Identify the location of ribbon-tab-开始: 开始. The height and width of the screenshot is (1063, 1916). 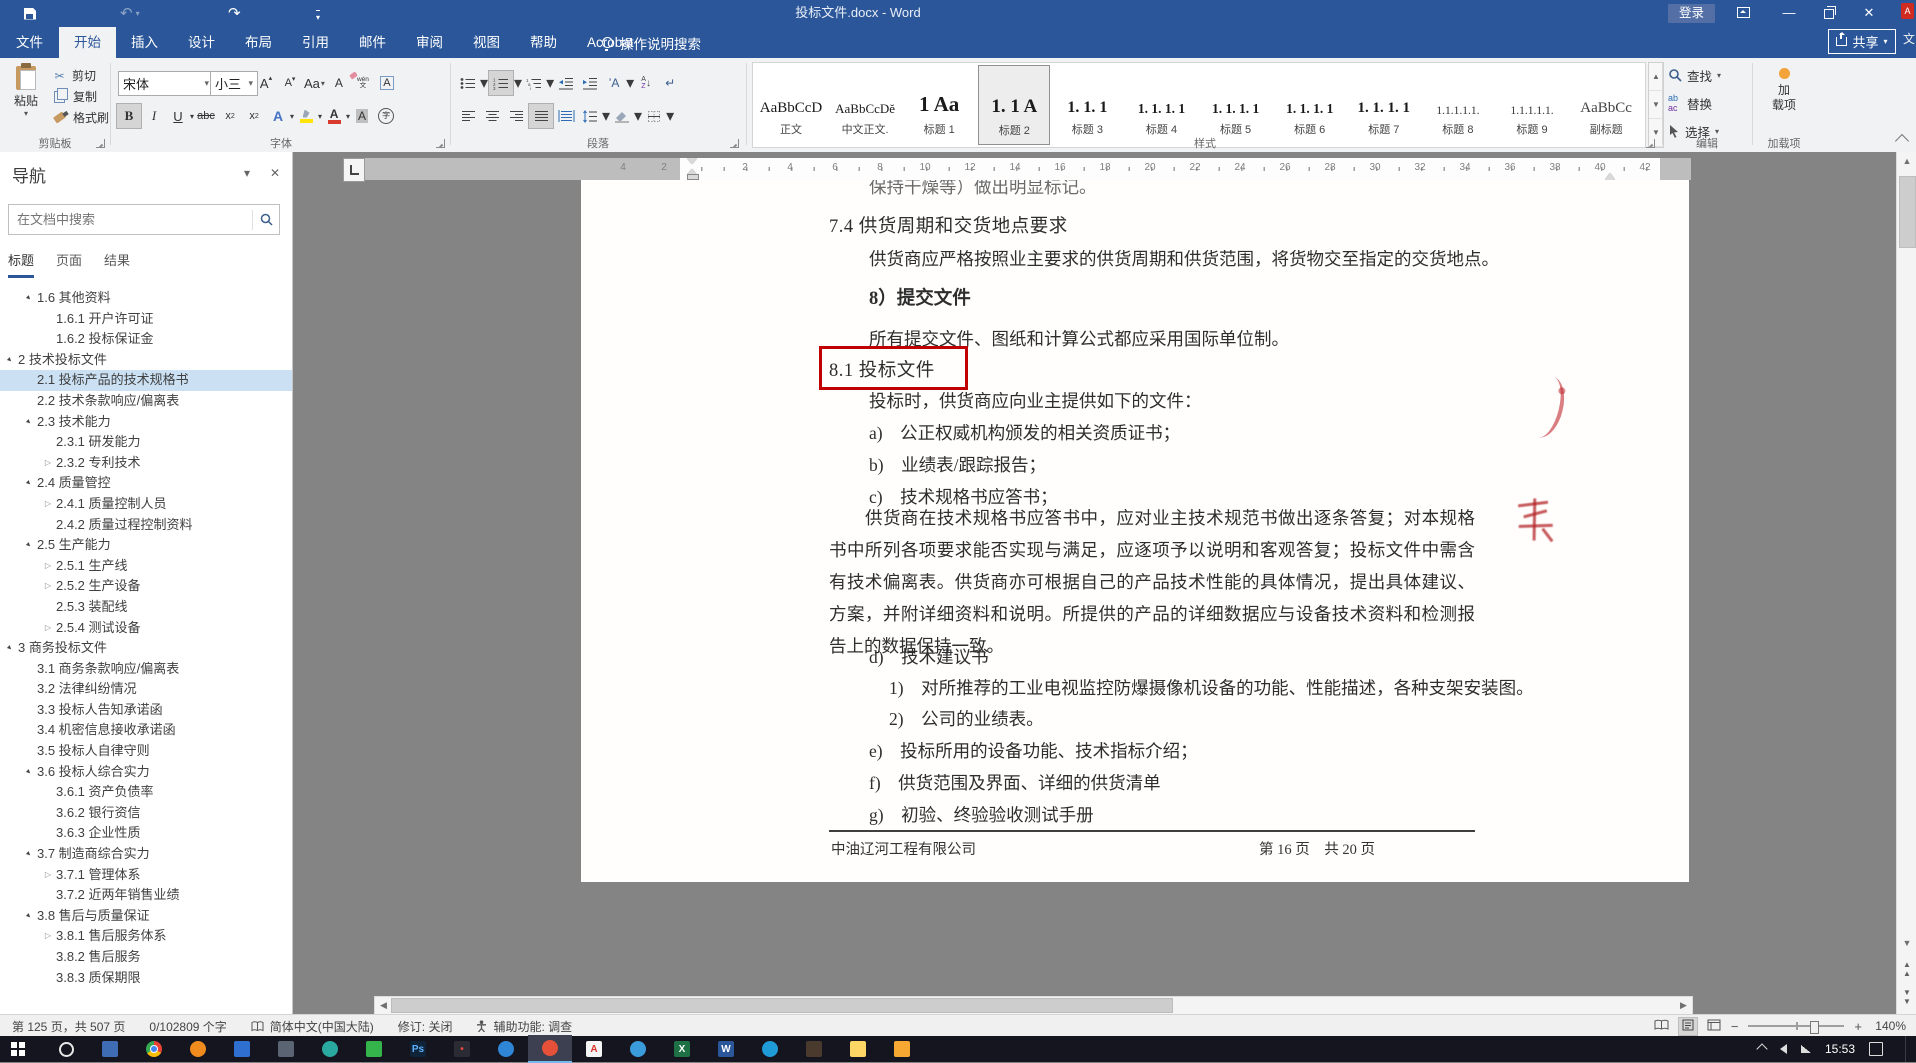
(87, 42).